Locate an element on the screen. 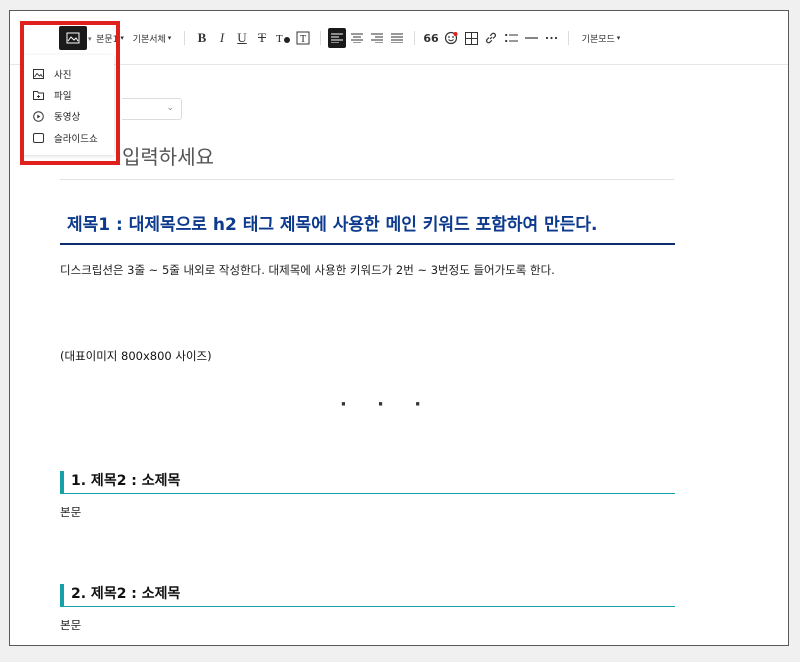 Image resolution: width=800 pixels, height=662 pixels. quote-icon: 66 is located at coordinates (431, 38).